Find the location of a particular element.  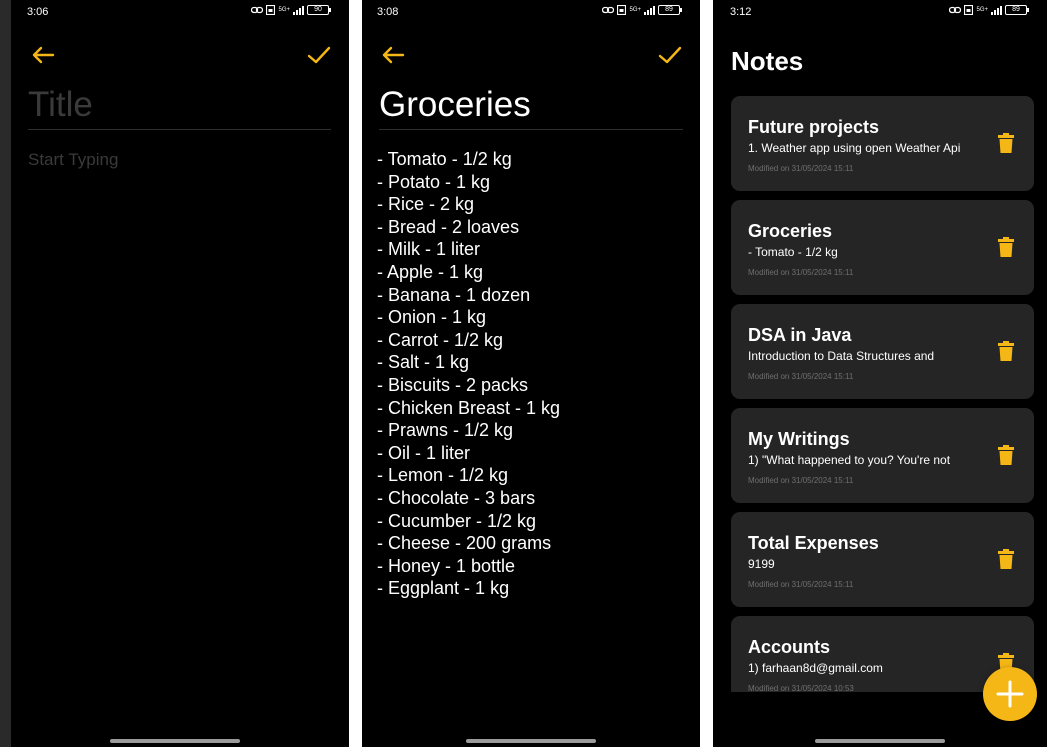

note-line: - Rice - 2 kg is located at coordinates (426, 204).